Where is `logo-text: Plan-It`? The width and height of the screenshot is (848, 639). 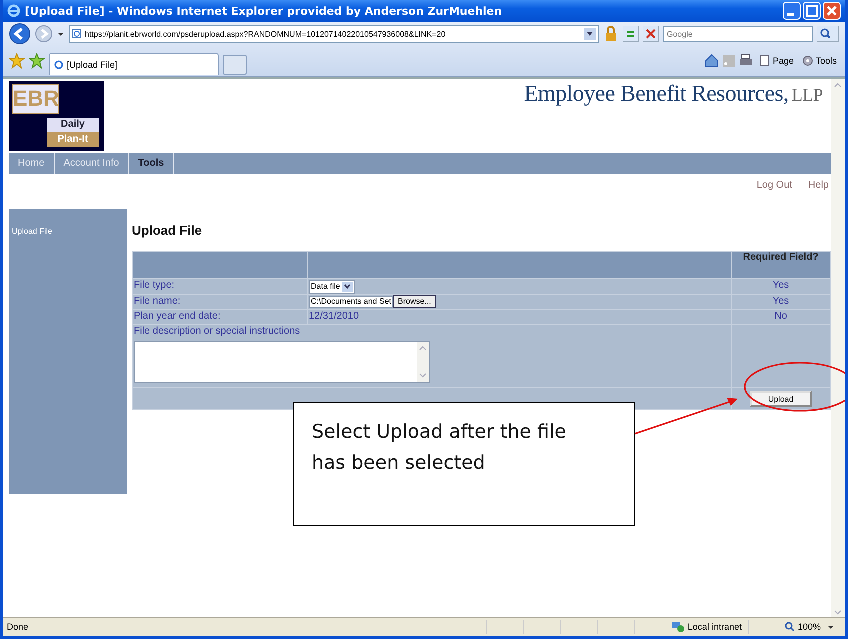 logo-text: Plan-It is located at coordinates (73, 139).